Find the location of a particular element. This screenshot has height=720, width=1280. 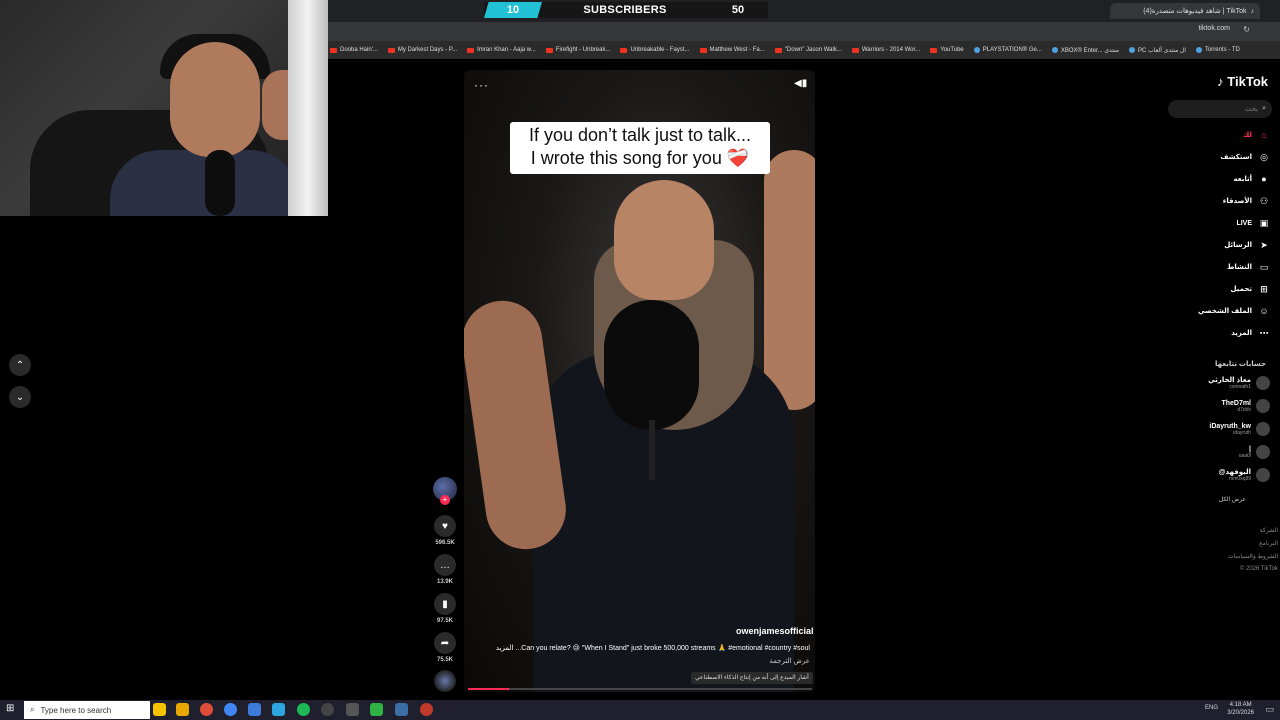

activity-icon: ▭ is located at coordinates (1264, 267).